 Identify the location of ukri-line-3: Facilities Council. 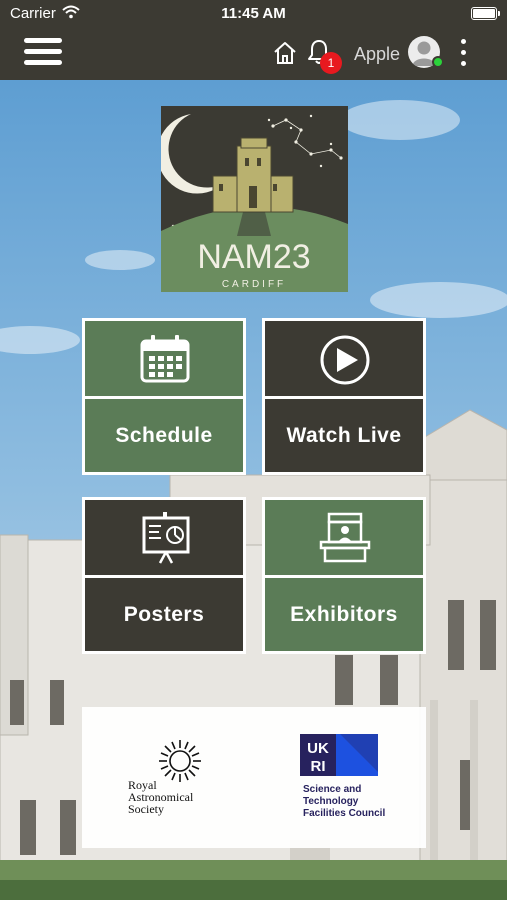
(344, 813).